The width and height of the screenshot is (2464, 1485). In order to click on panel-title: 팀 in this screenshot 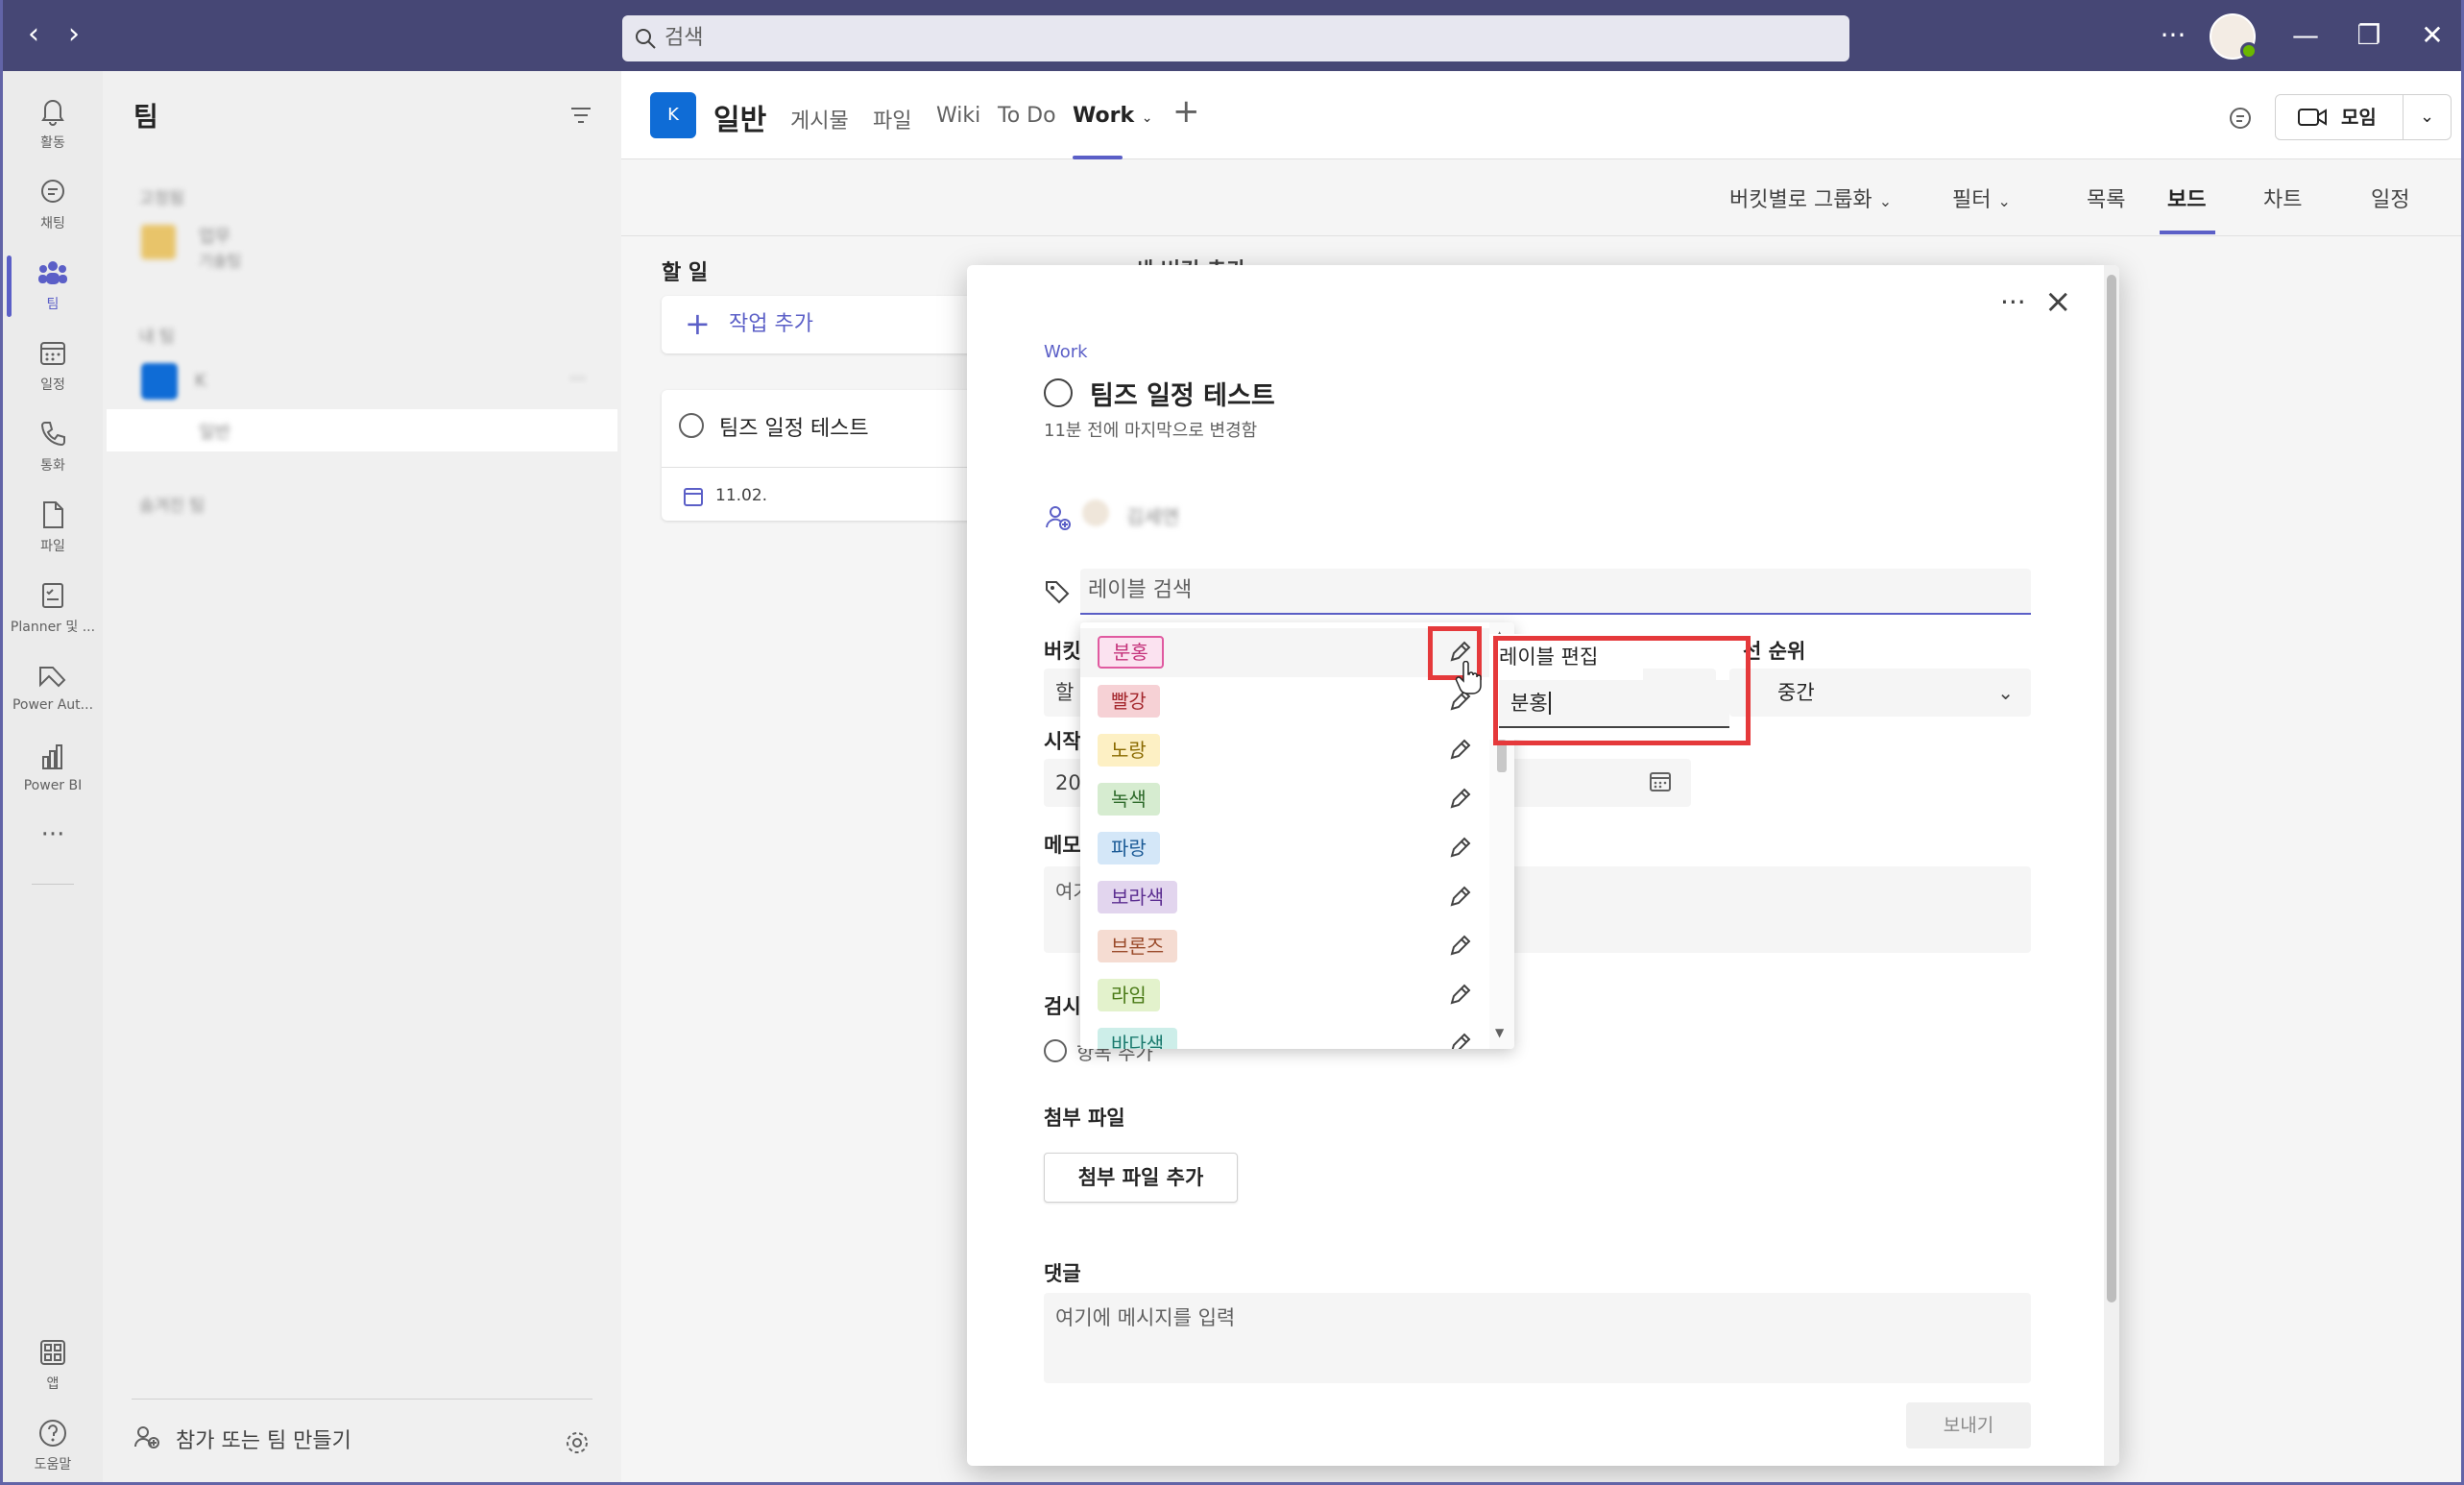, I will do `click(145, 117)`.